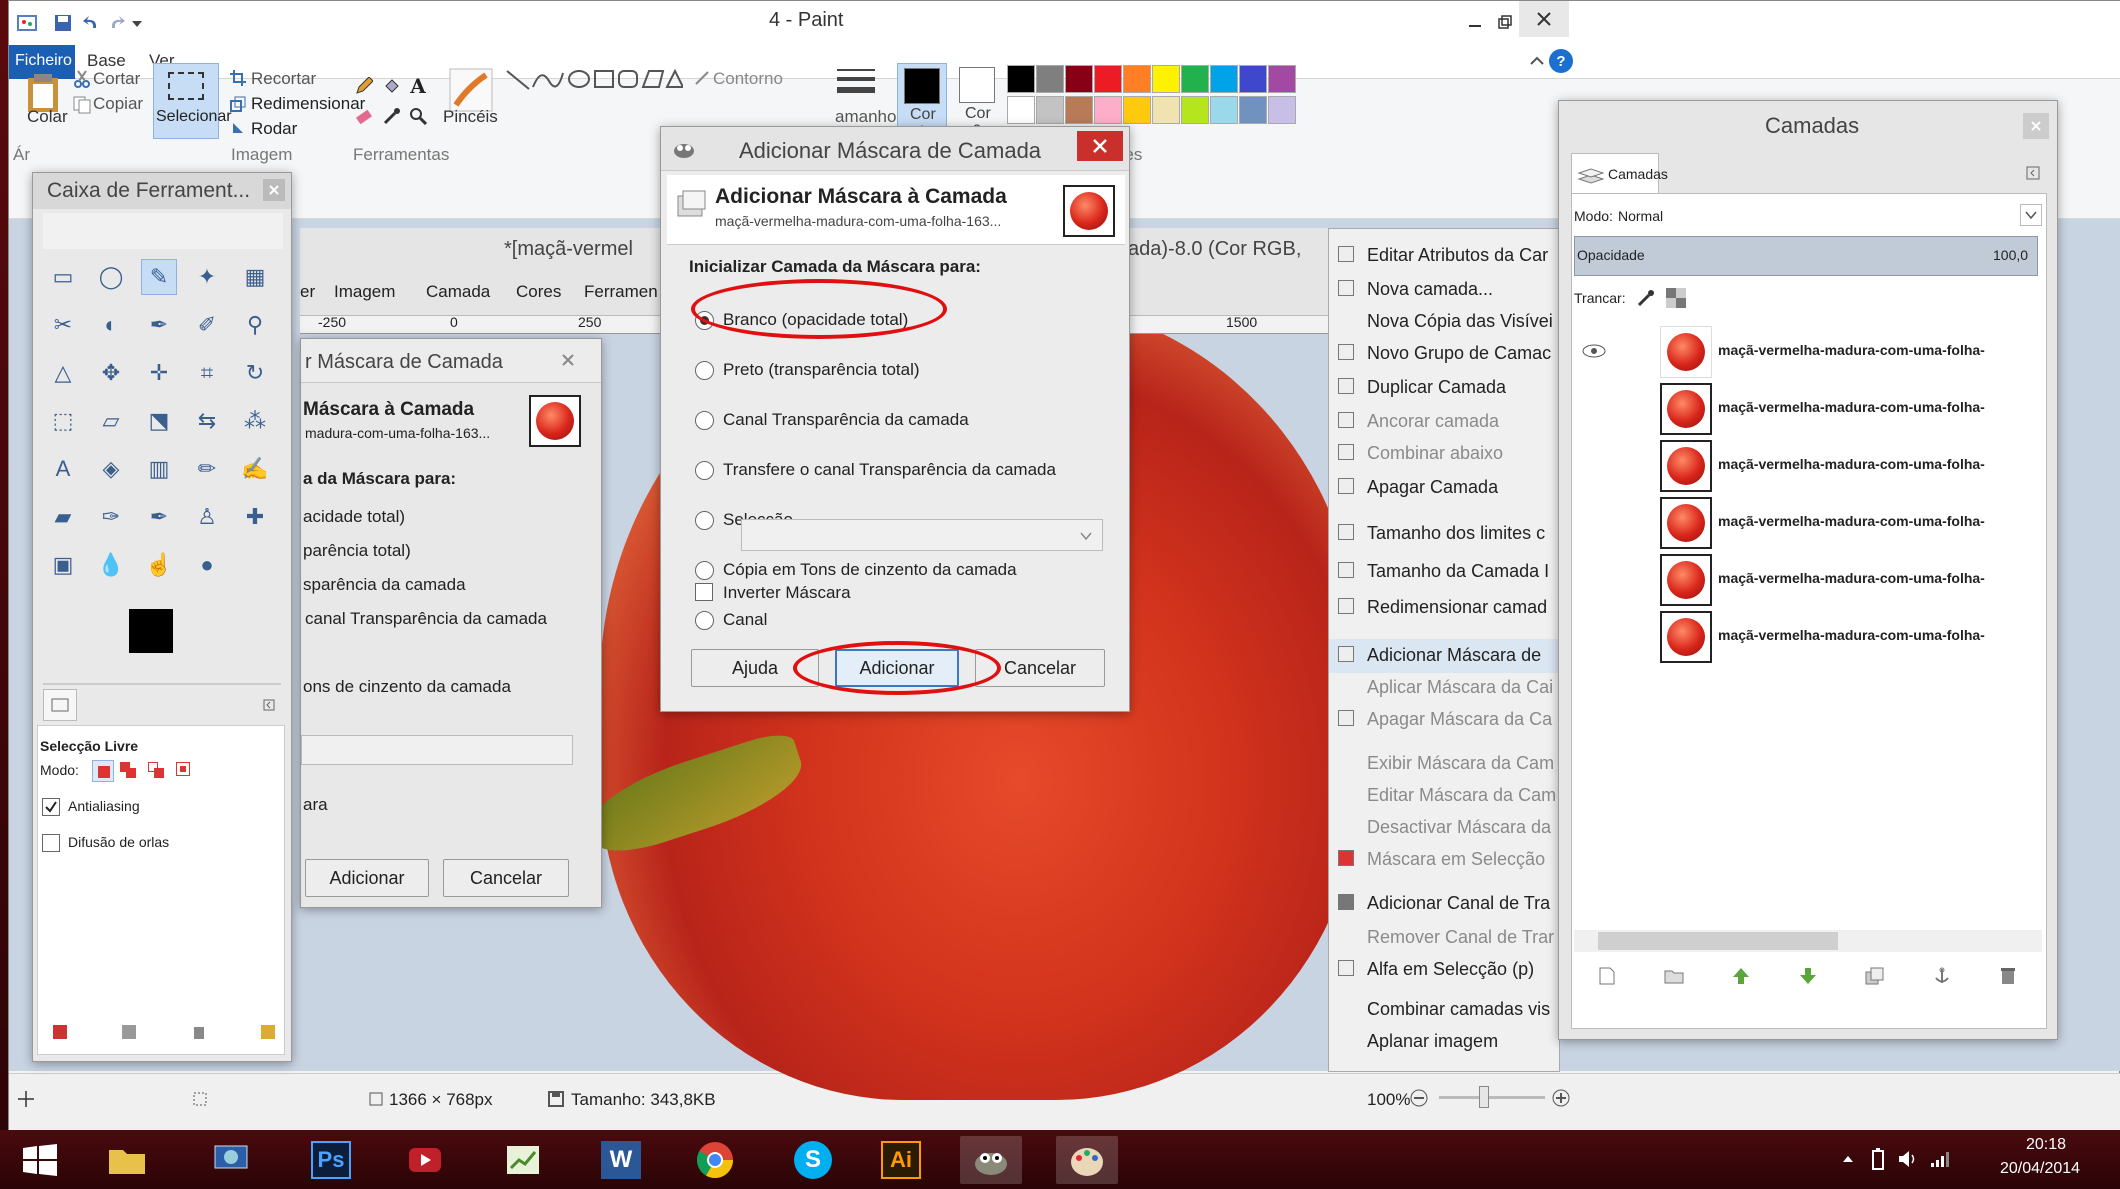 The height and width of the screenshot is (1189, 2120). What do you see at coordinates (1544, 19) in the screenshot?
I see `close-icon` at bounding box center [1544, 19].